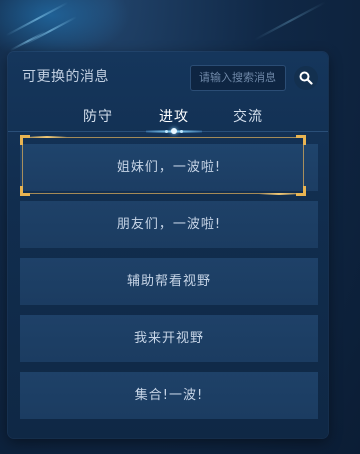 The width and height of the screenshot is (360, 454). I want to click on message-item-selected: 姐妹们，一波啦!, so click(169, 167).